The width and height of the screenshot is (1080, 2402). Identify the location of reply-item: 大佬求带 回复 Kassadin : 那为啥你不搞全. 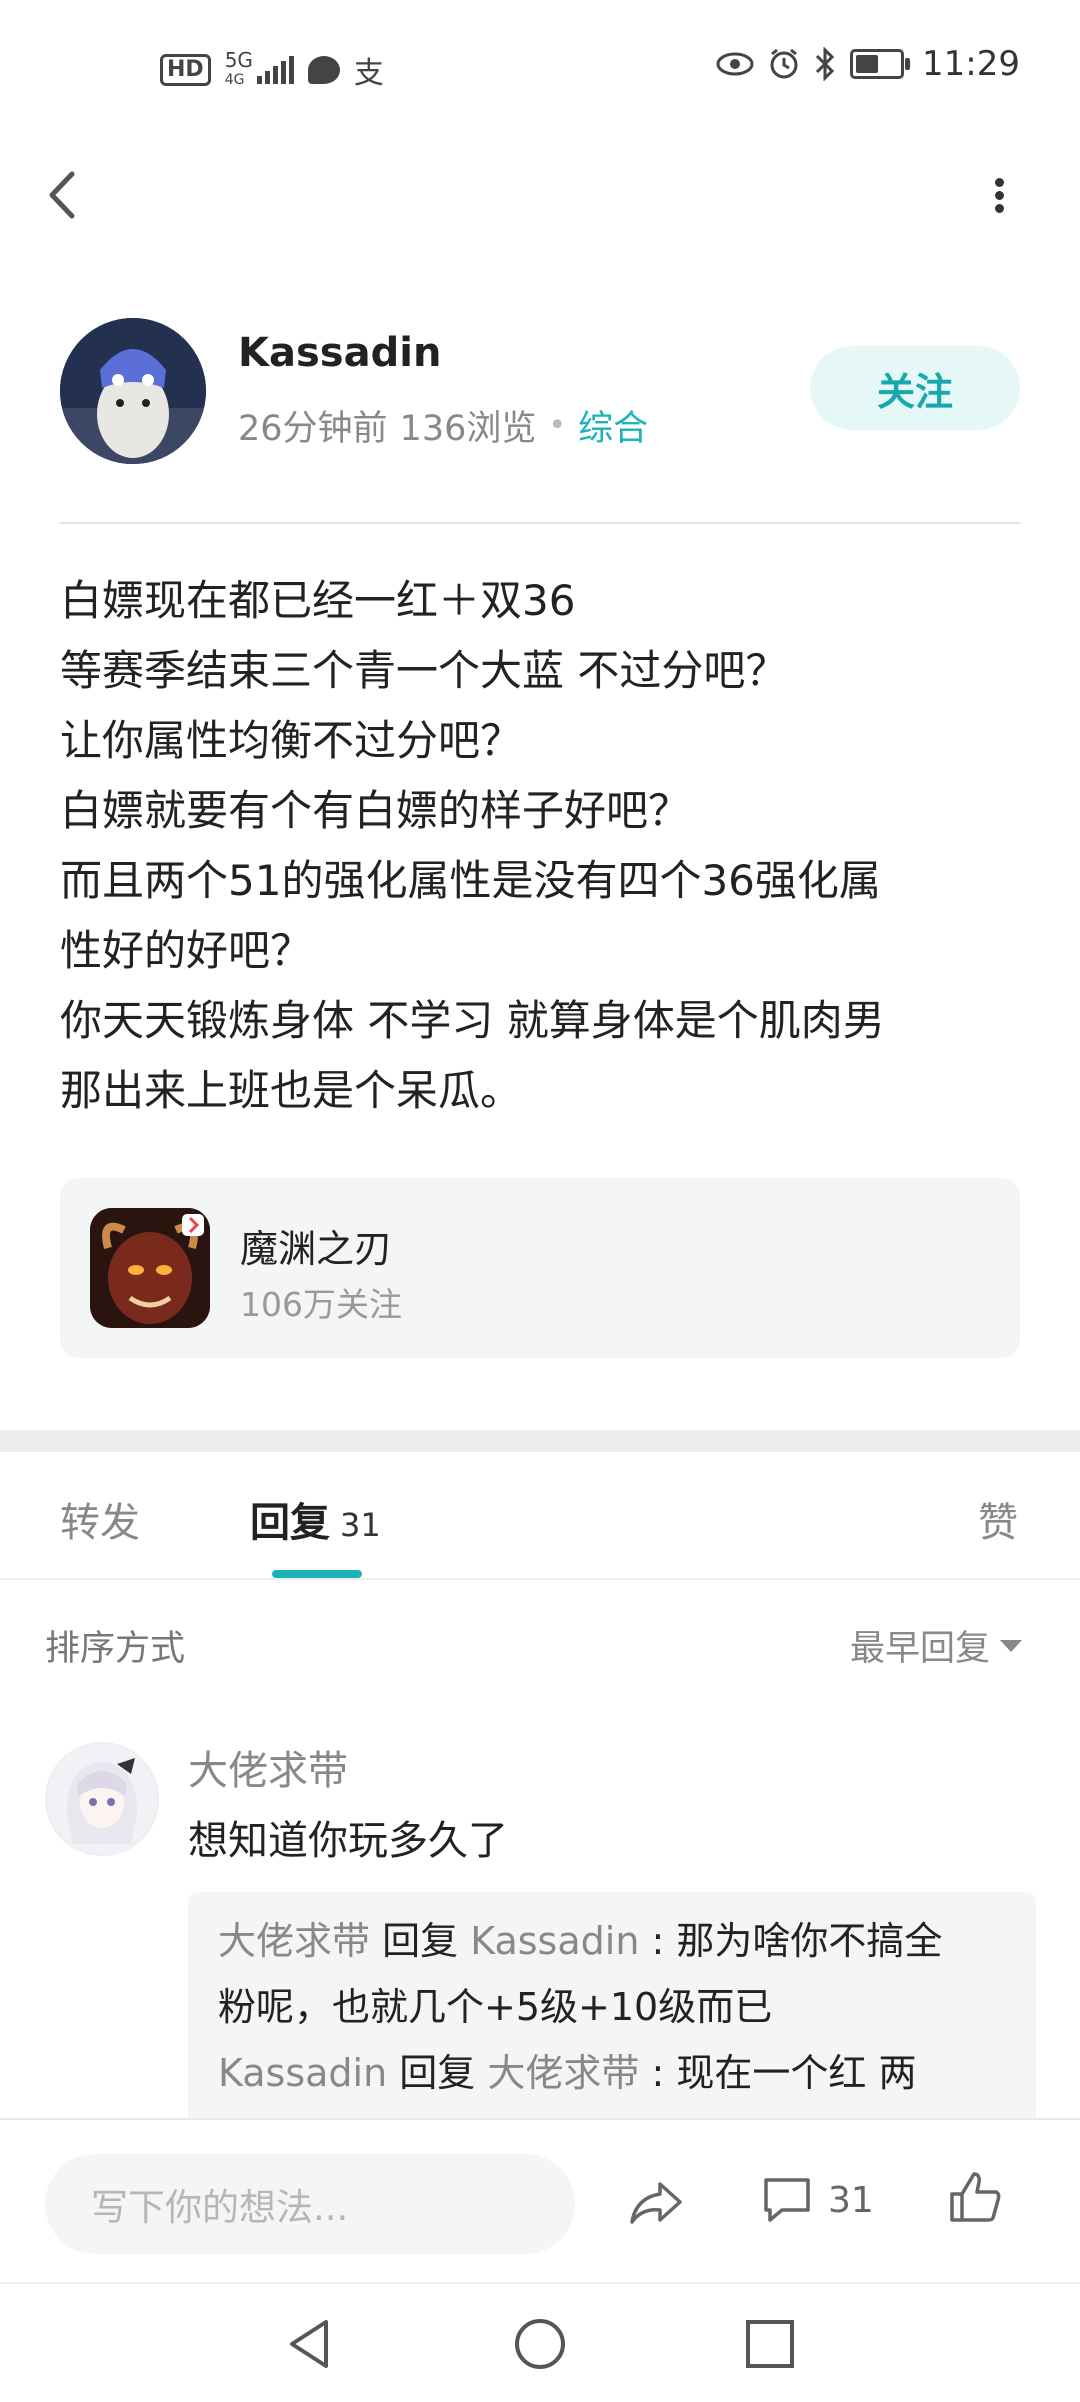
(618, 1941).